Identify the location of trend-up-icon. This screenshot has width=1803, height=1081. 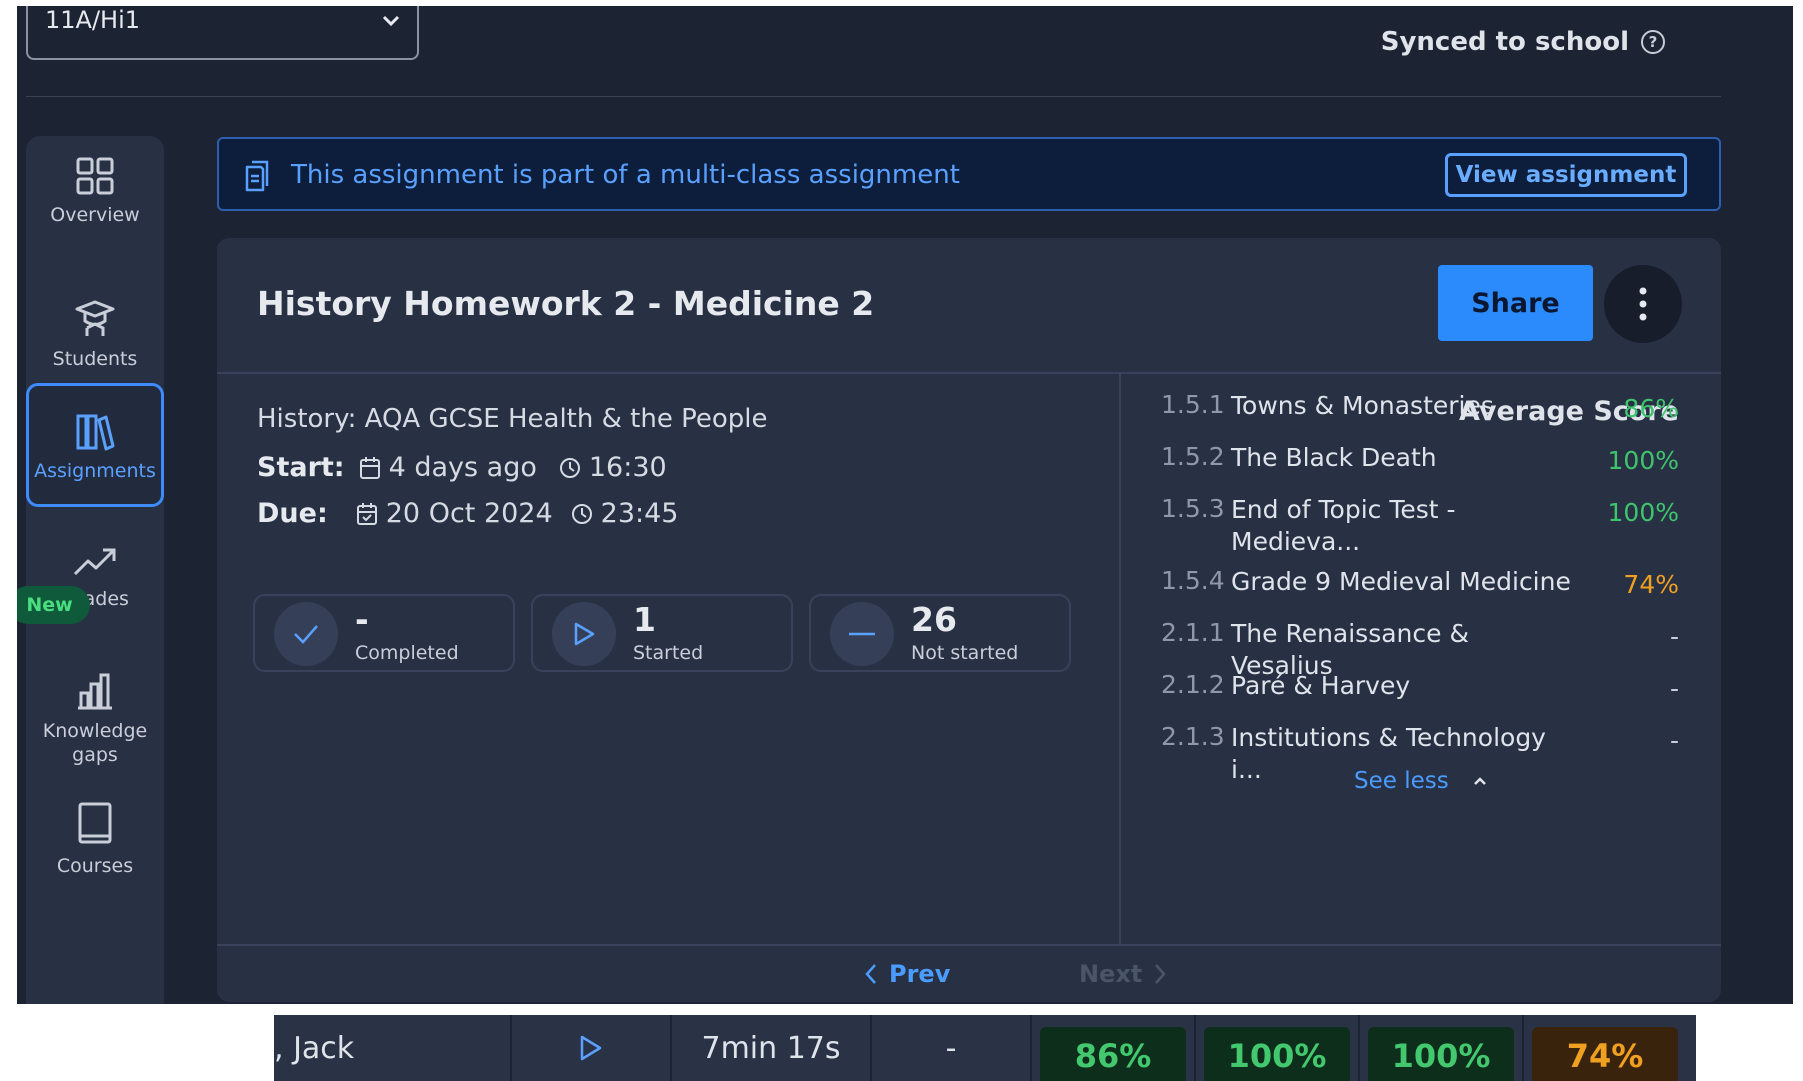
(94, 562).